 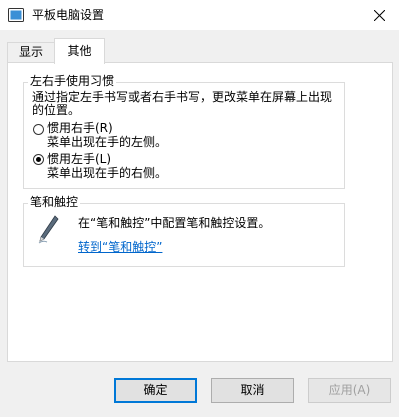 I want to click on right-handed-radio, so click(x=38, y=129).